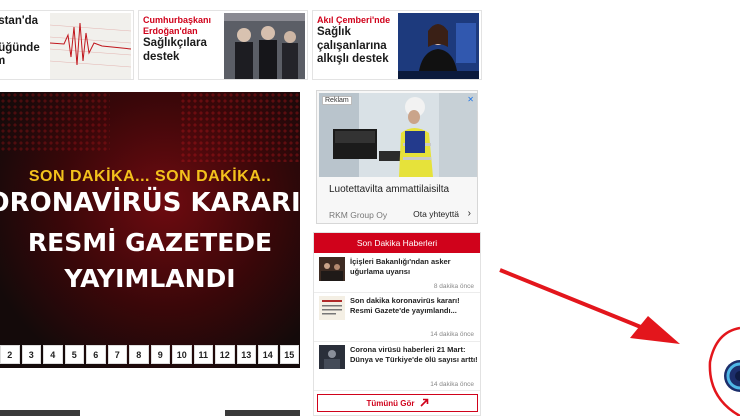 The width and height of the screenshot is (740, 416). I want to click on arrow-up-right-icon, so click(424, 403).